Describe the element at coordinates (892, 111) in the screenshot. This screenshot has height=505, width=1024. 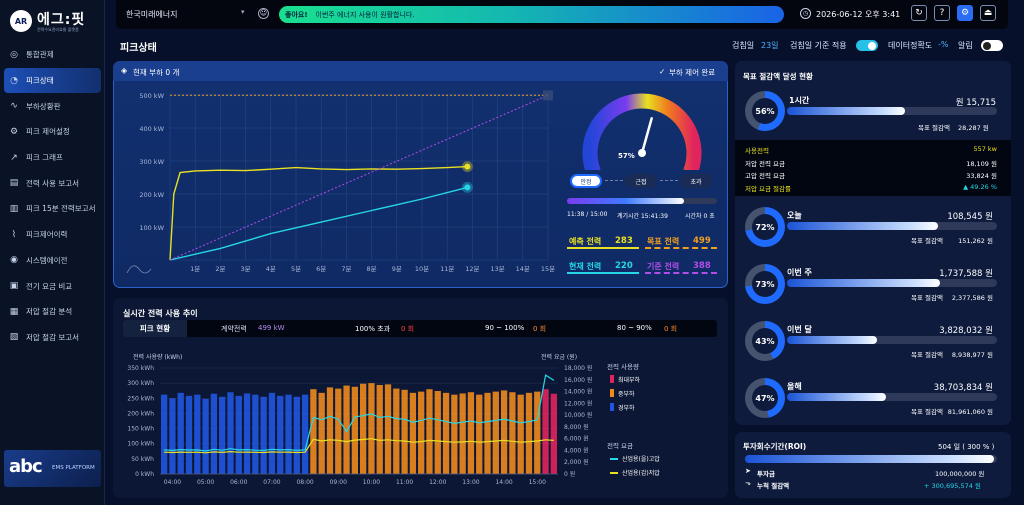
I see `hour-bar-track` at that location.